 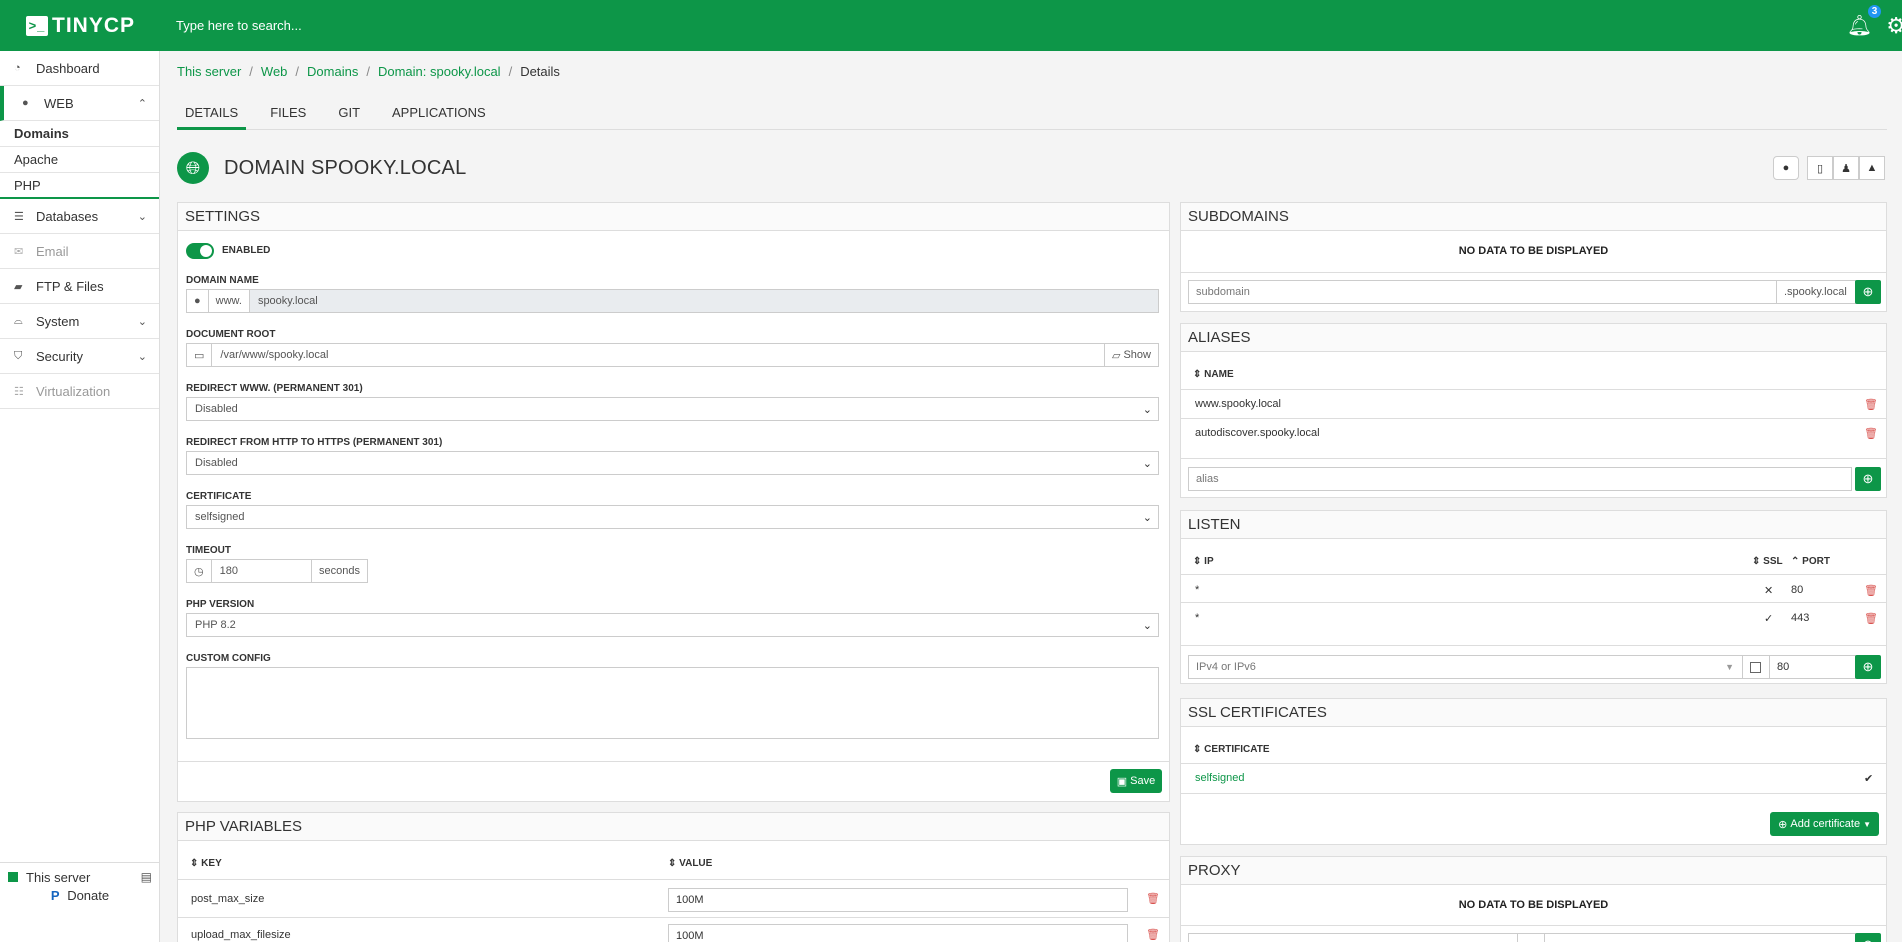 I want to click on col-key-header: ⇕ KEY, so click(x=206, y=863).